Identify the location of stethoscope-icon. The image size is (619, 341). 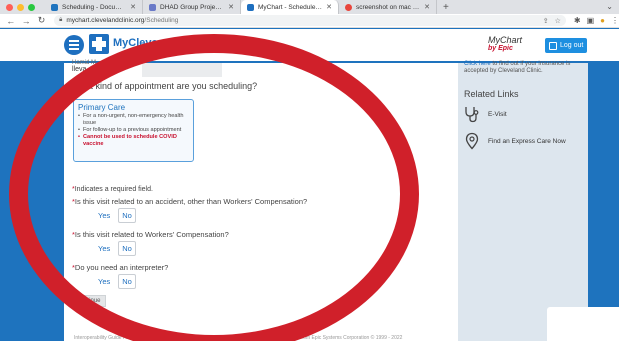
(472, 115).